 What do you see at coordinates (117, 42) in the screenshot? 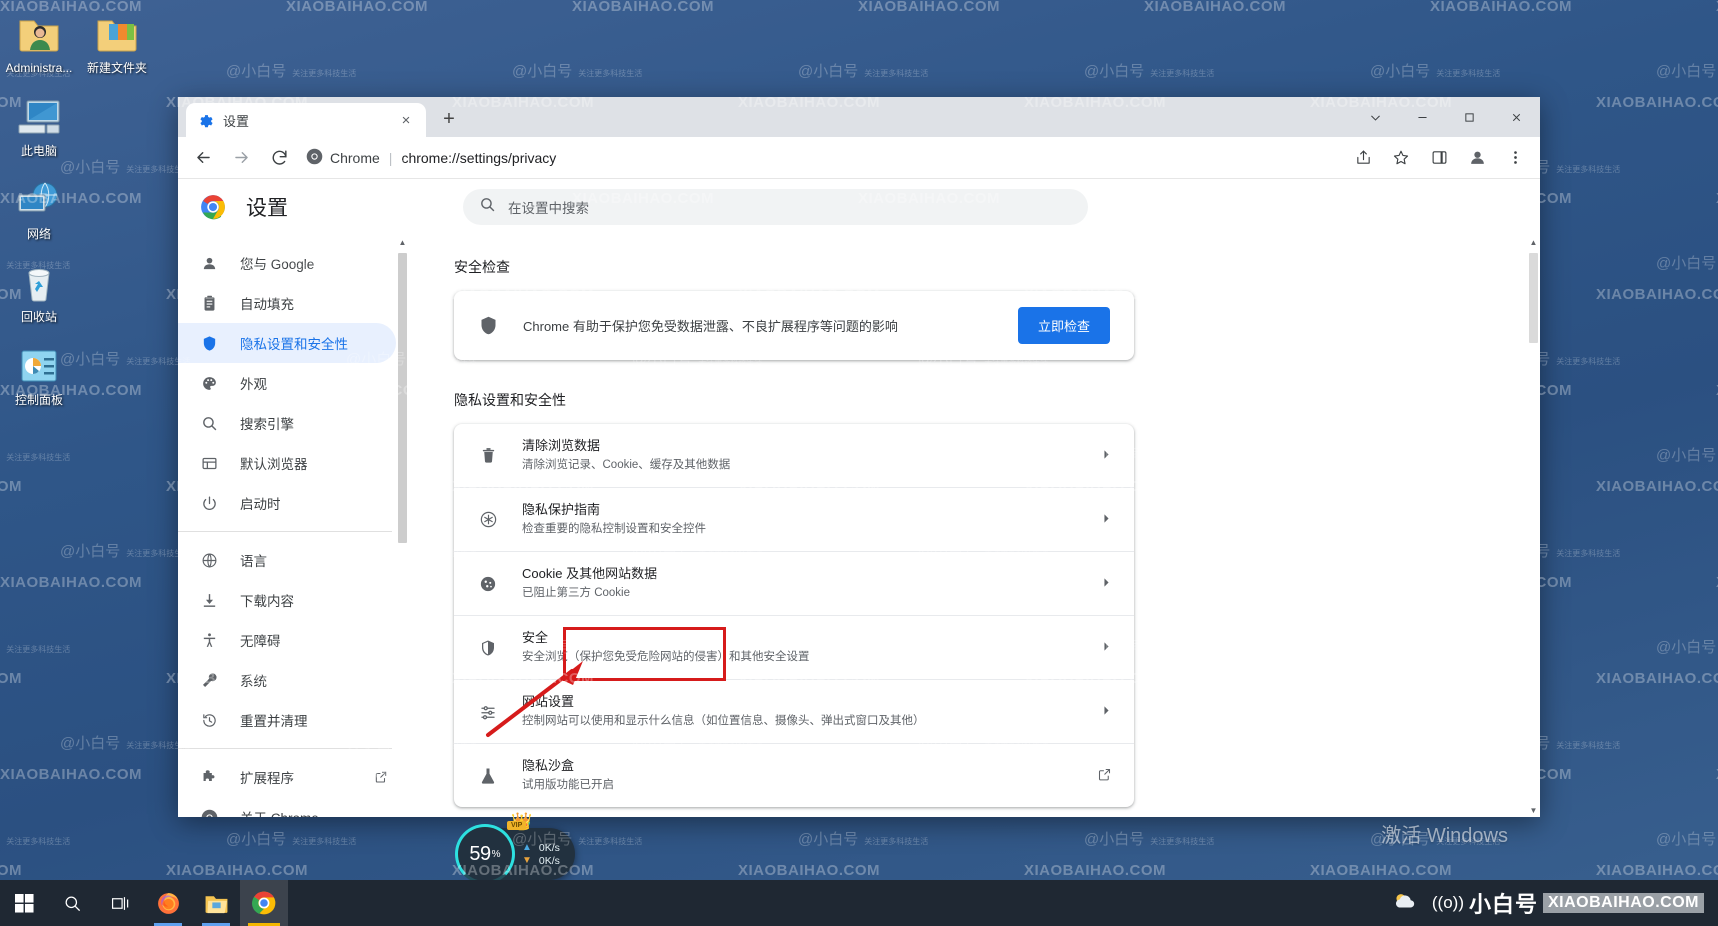
I see `desktop-icon-new-folder: 新建文件夹` at bounding box center [117, 42].